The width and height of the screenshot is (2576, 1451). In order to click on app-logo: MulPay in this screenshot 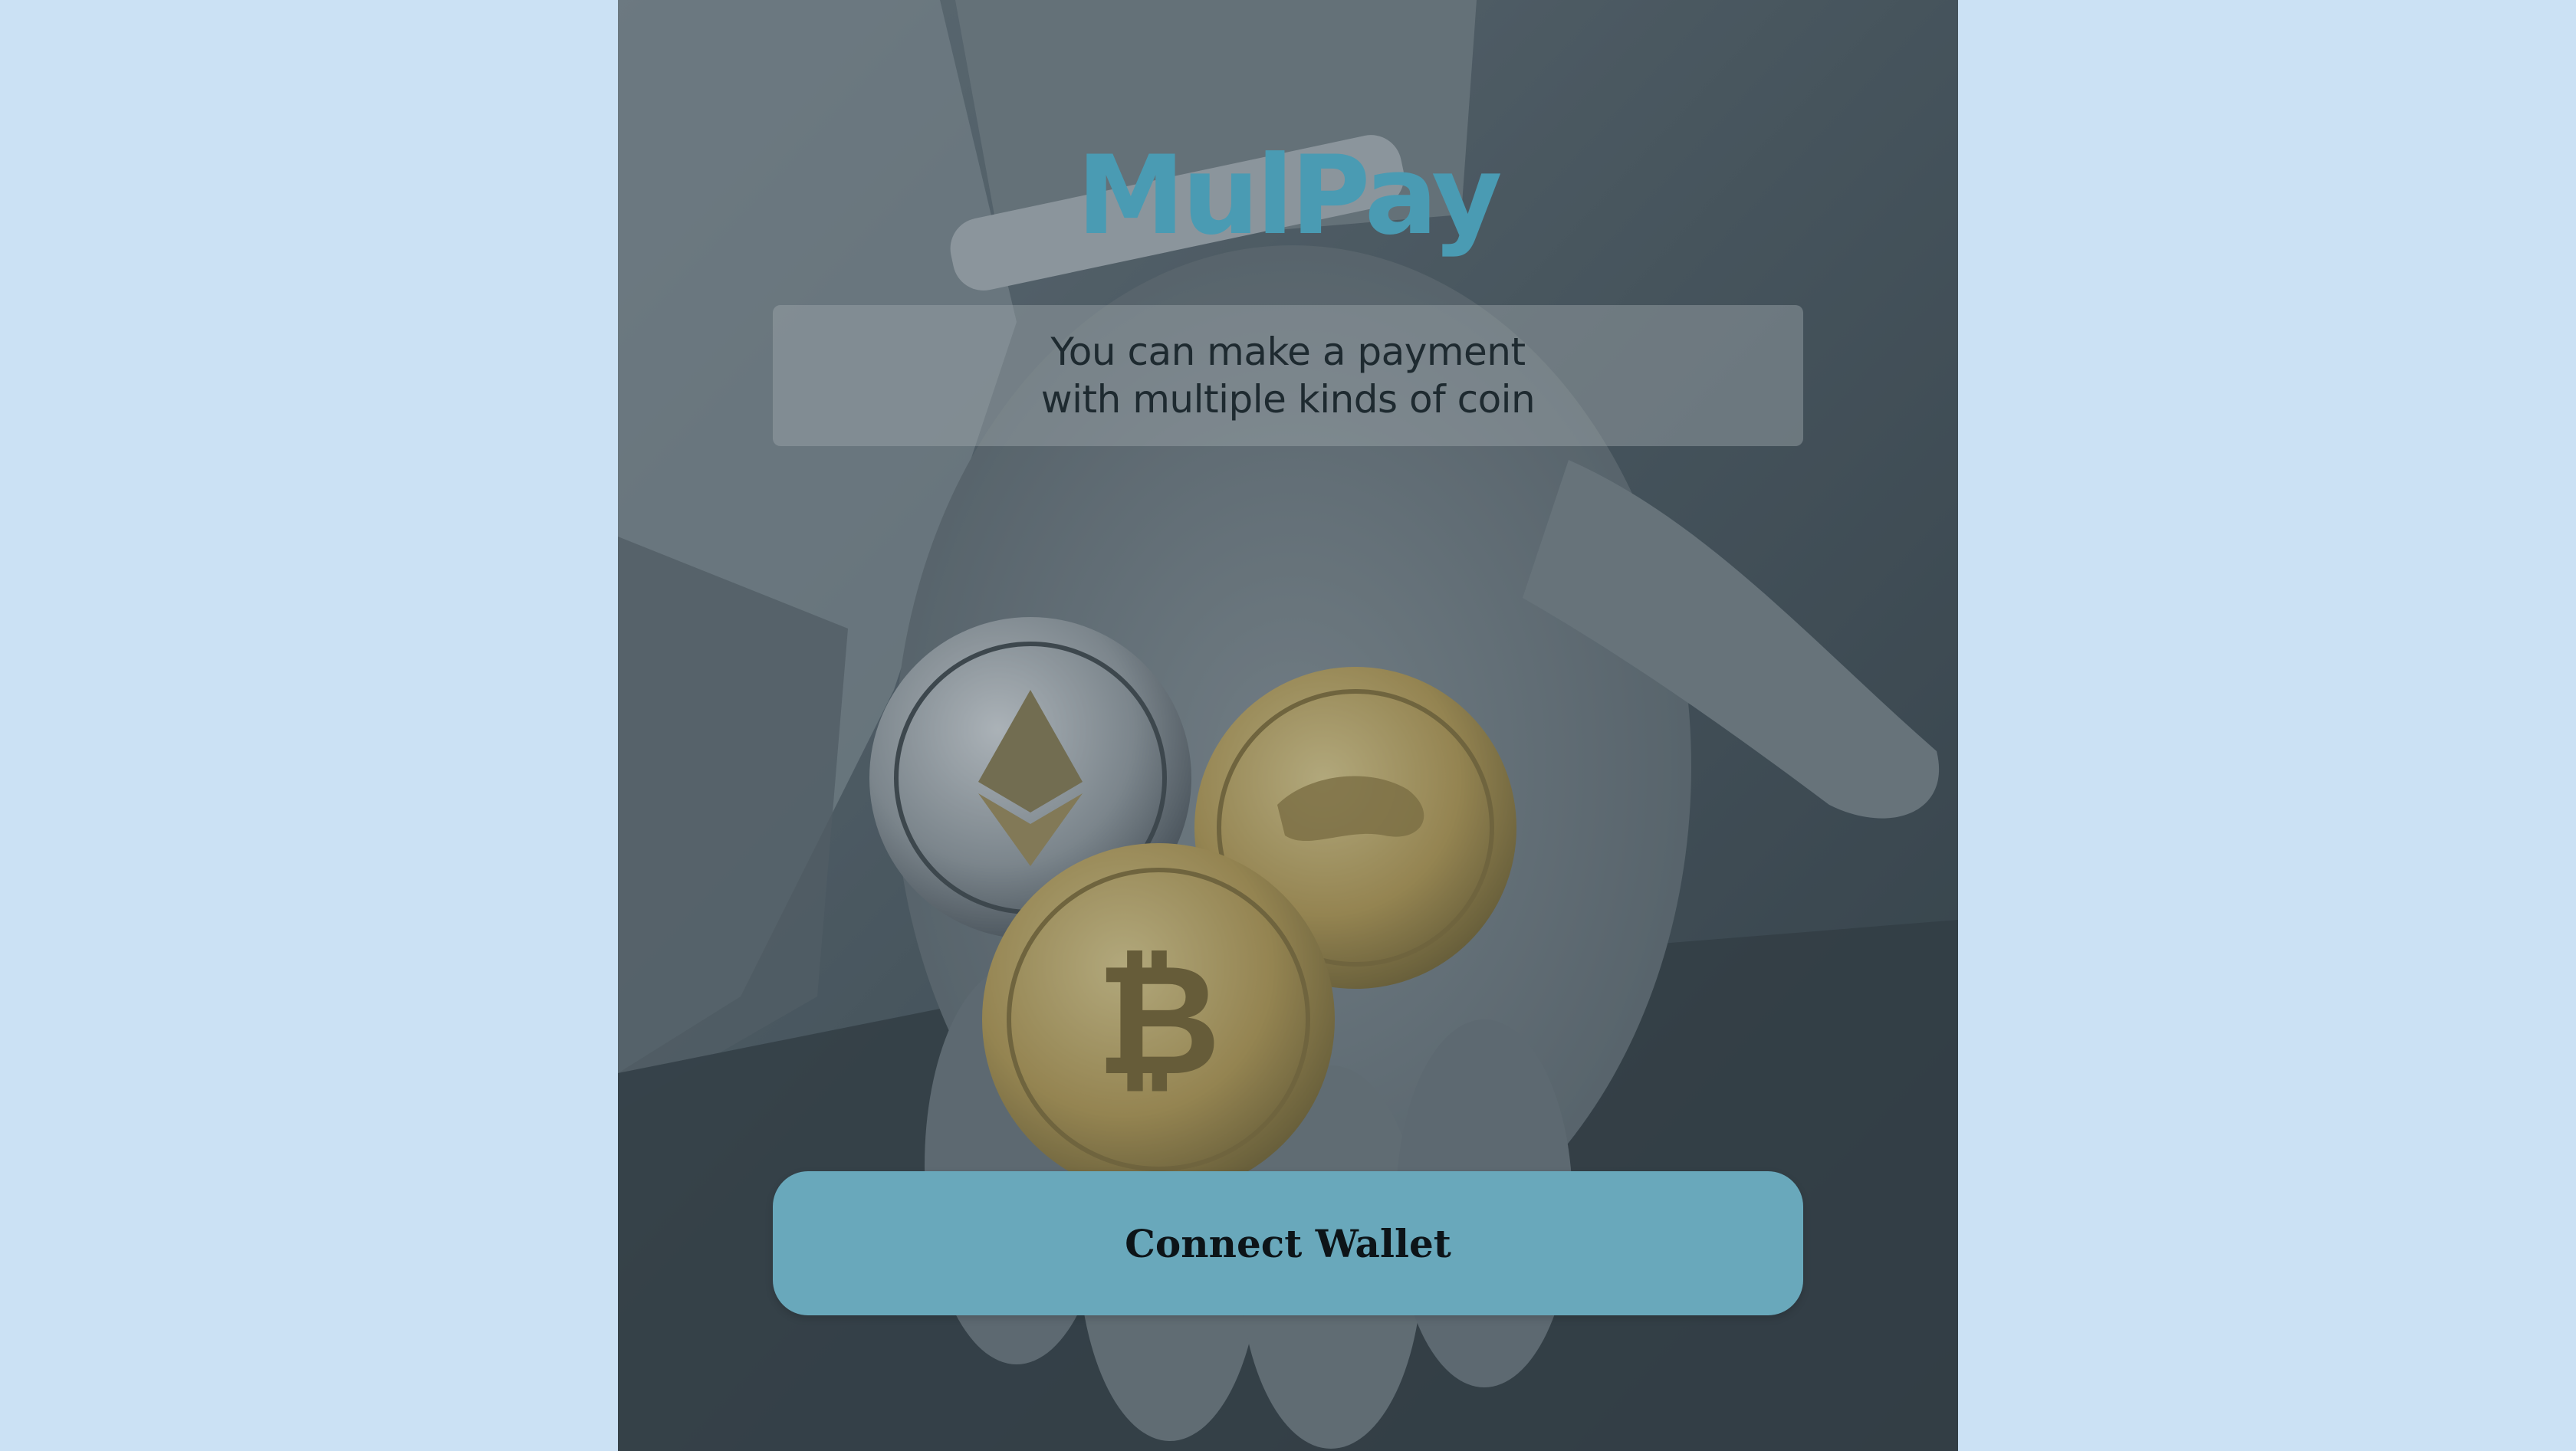, I will do `click(1289, 196)`.